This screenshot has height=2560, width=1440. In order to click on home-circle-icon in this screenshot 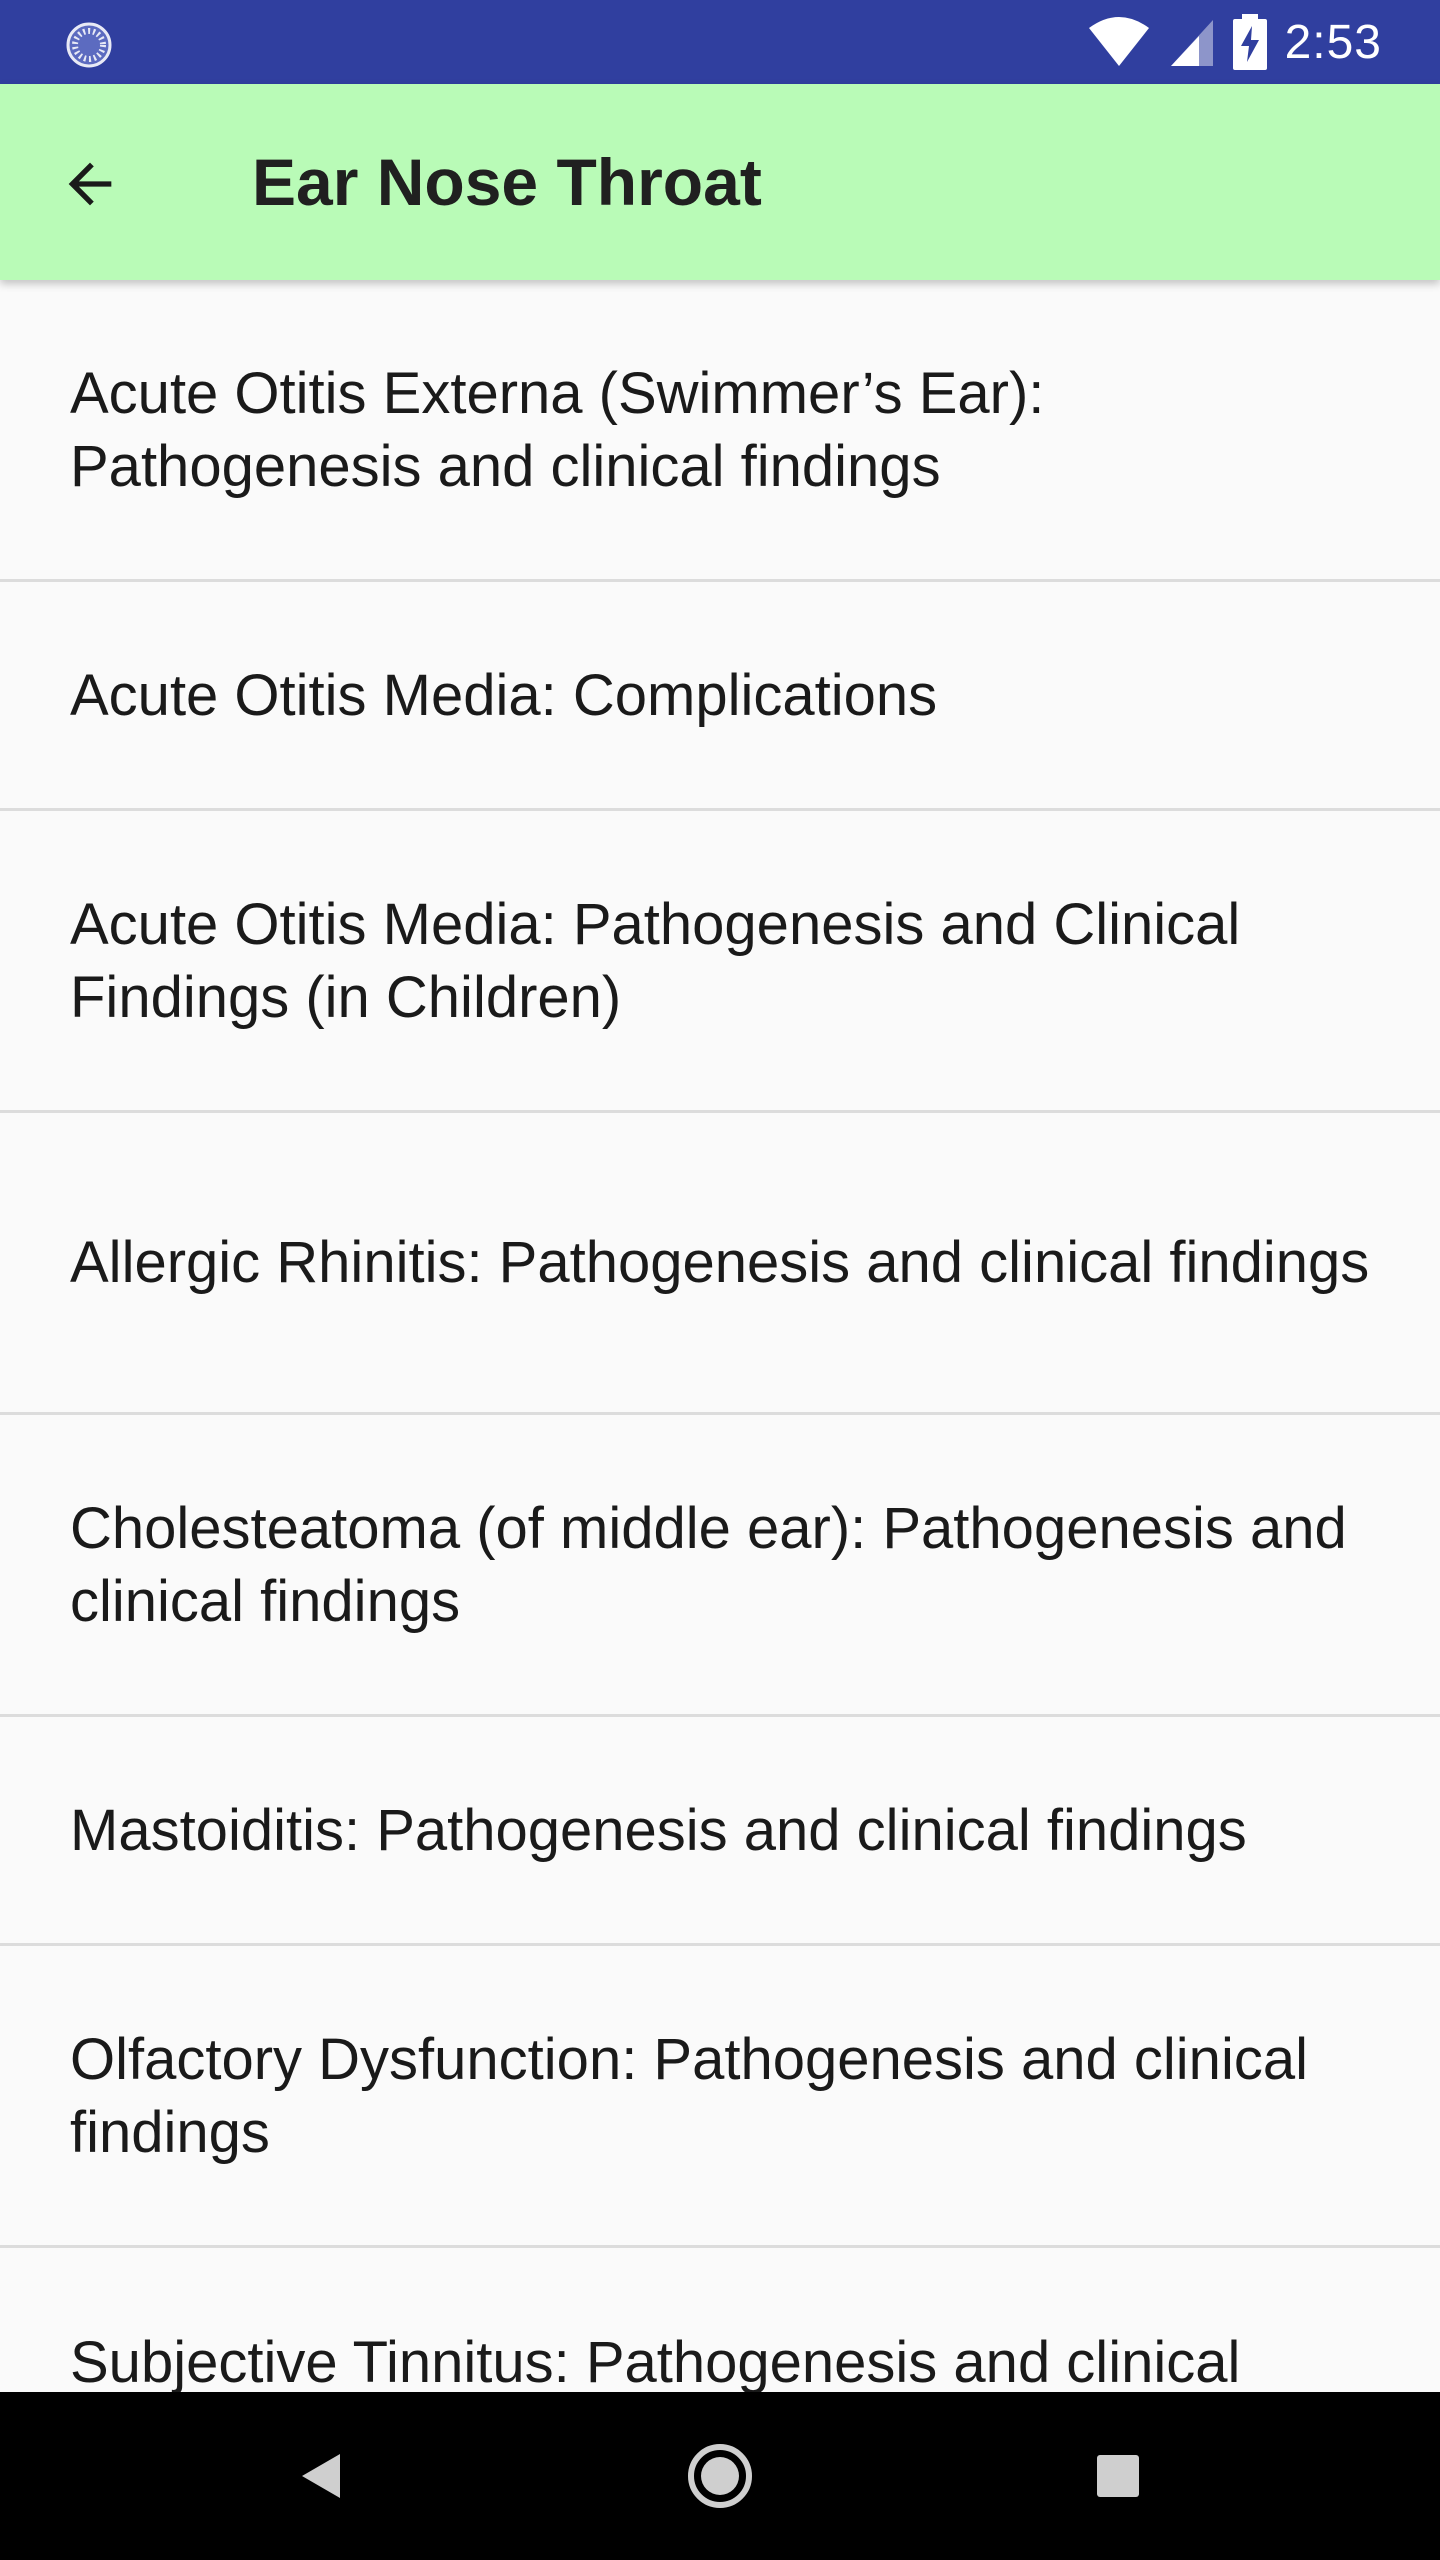, I will do `click(720, 2476)`.